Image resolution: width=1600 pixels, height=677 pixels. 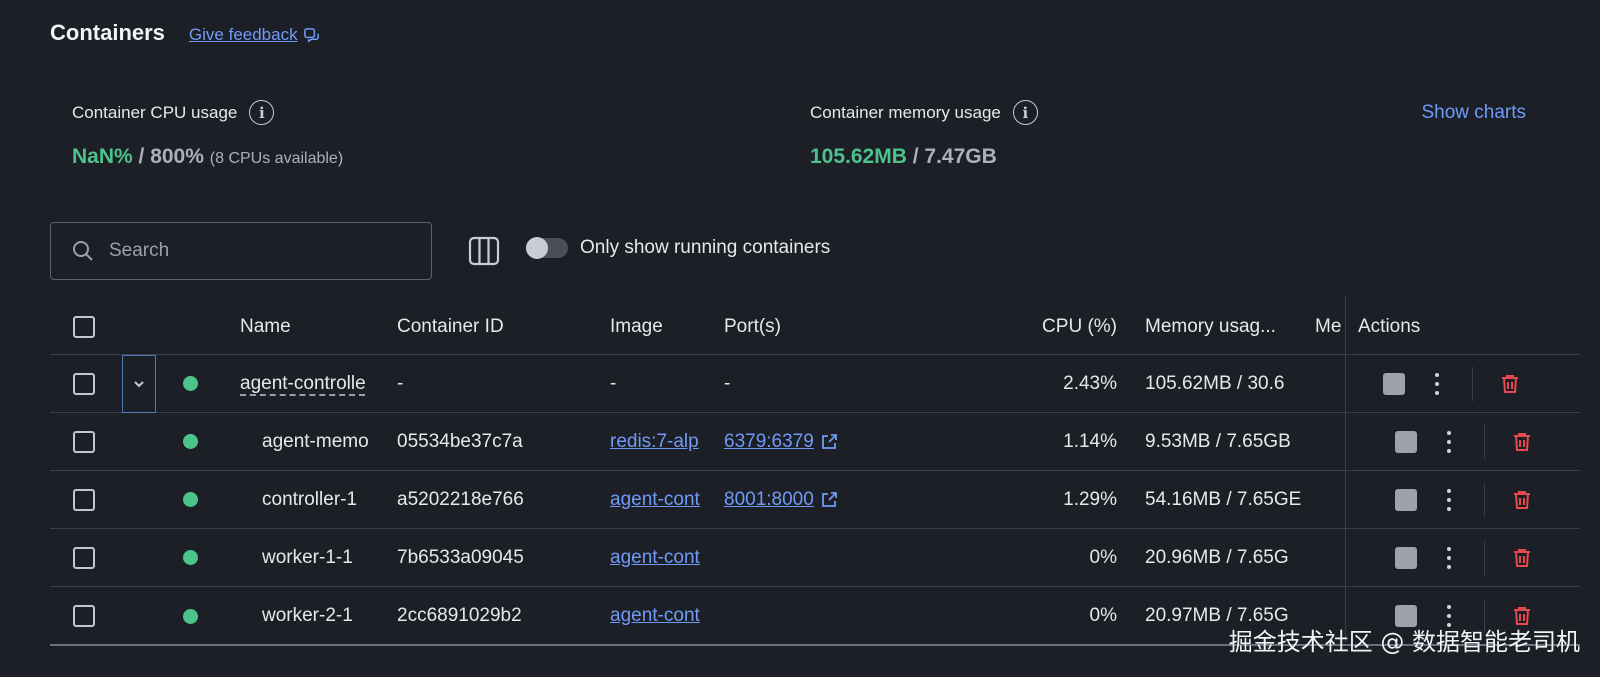 What do you see at coordinates (954, 156) in the screenshot?
I see `memory-usage-total: / 7.47GB` at bounding box center [954, 156].